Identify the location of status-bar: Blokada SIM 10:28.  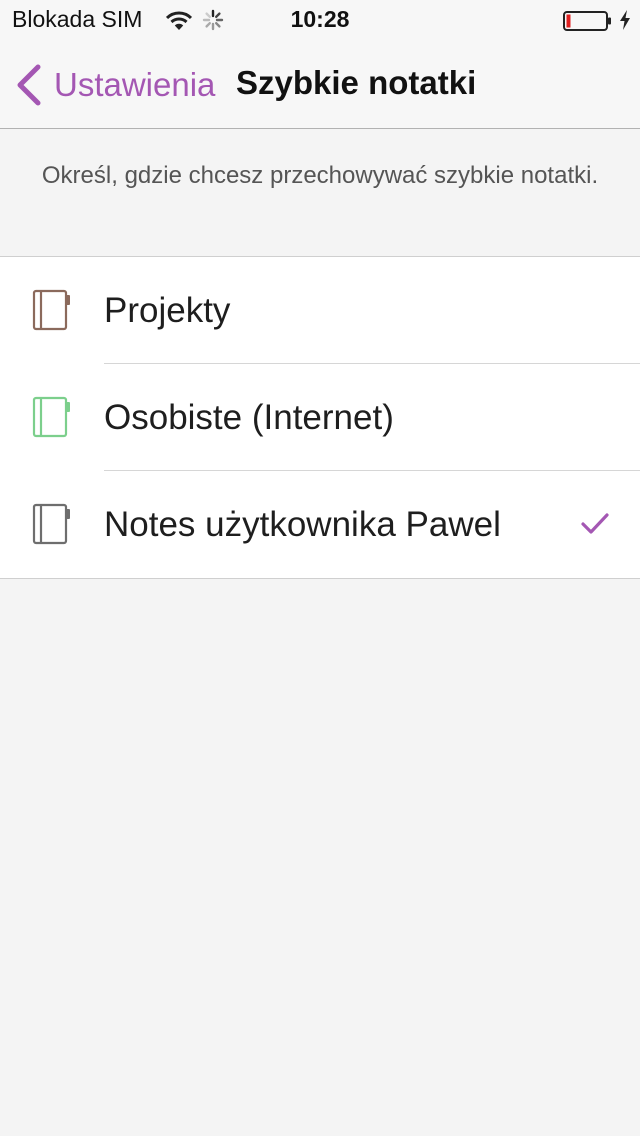
(320, 20).